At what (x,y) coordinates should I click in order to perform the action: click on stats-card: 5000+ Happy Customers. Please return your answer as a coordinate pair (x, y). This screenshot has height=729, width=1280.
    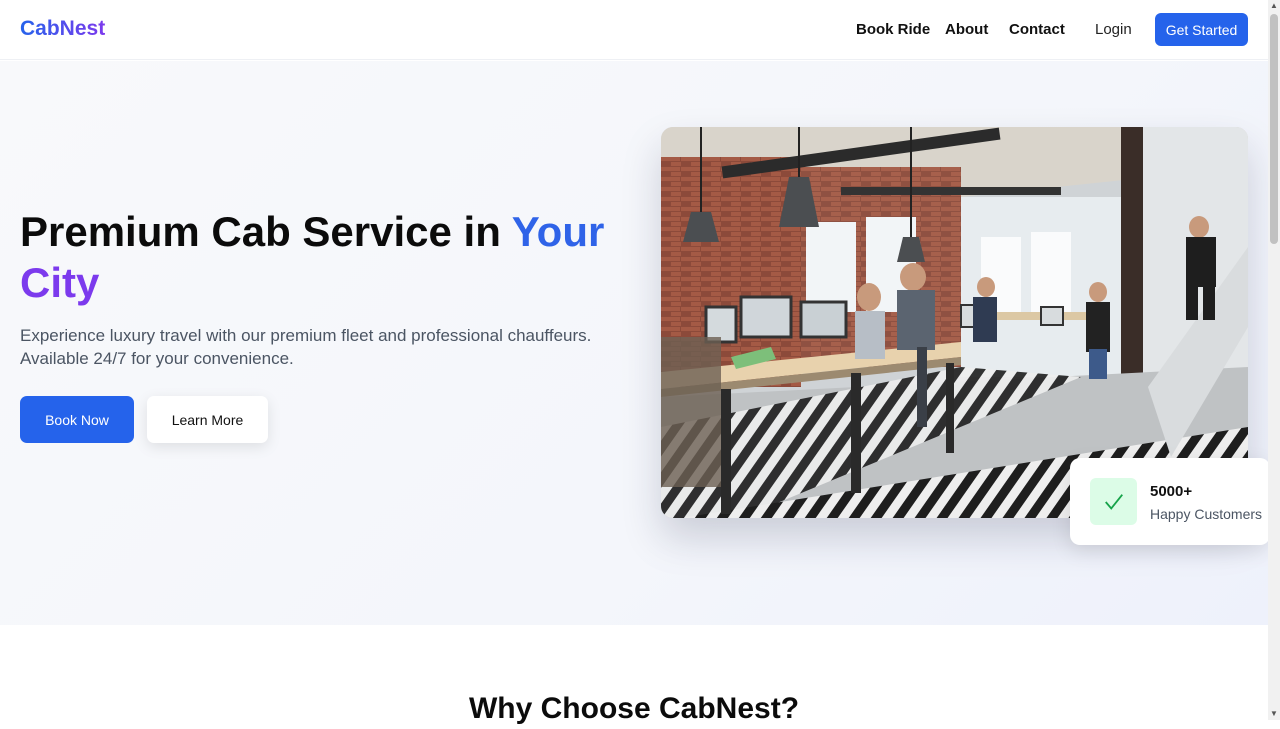
    Looking at the image, I should click on (1170, 501).